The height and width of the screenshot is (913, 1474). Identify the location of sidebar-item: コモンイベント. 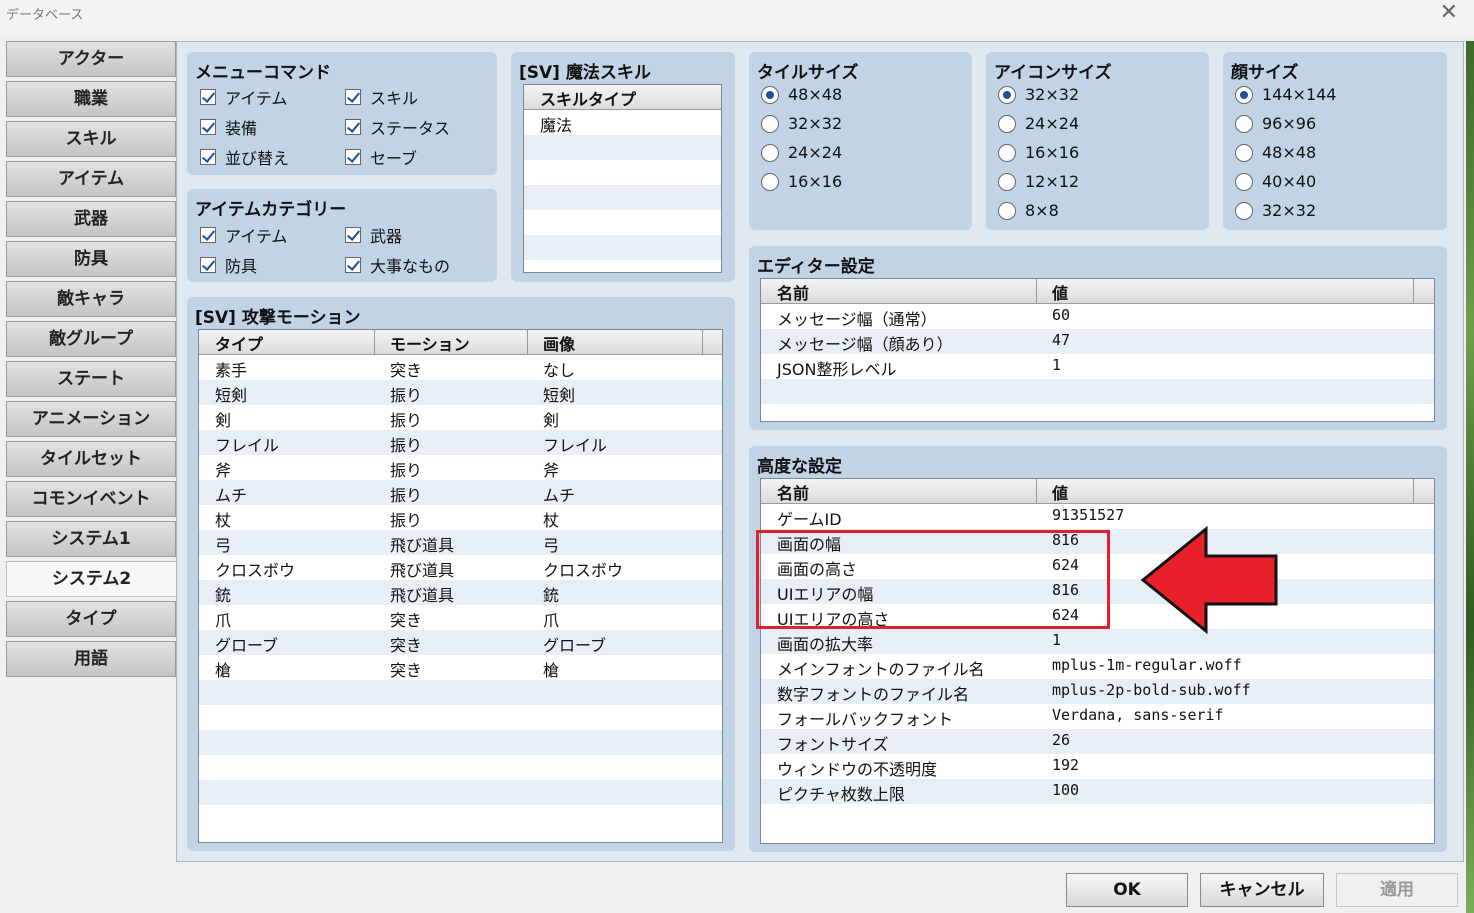
(91, 499).